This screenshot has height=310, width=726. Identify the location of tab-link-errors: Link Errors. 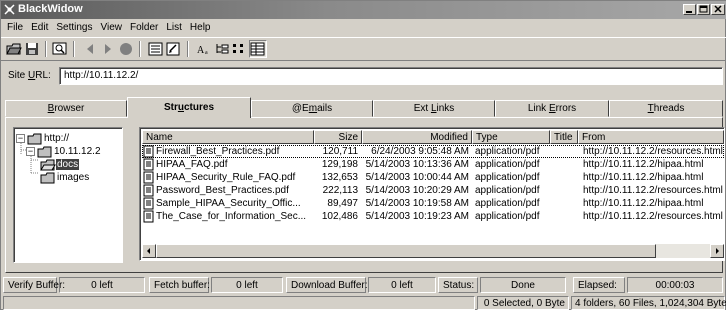
(552, 108).